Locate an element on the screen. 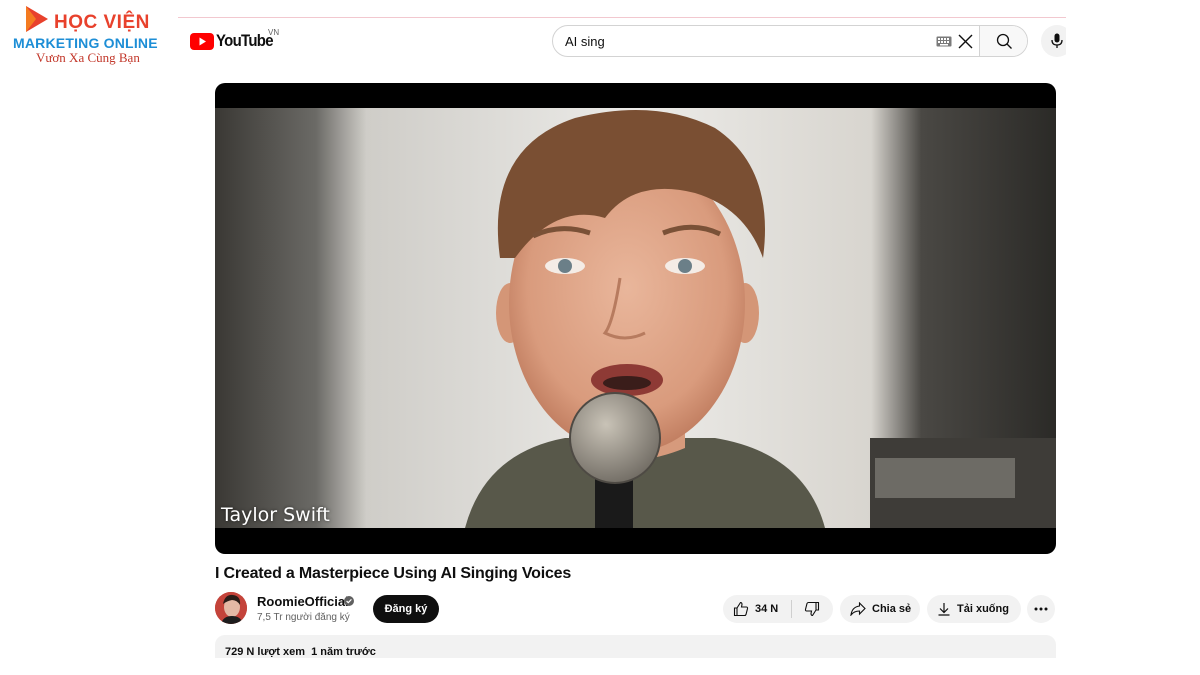 The width and height of the screenshot is (1200, 675). like-button: 34 N is located at coordinates (757, 609).